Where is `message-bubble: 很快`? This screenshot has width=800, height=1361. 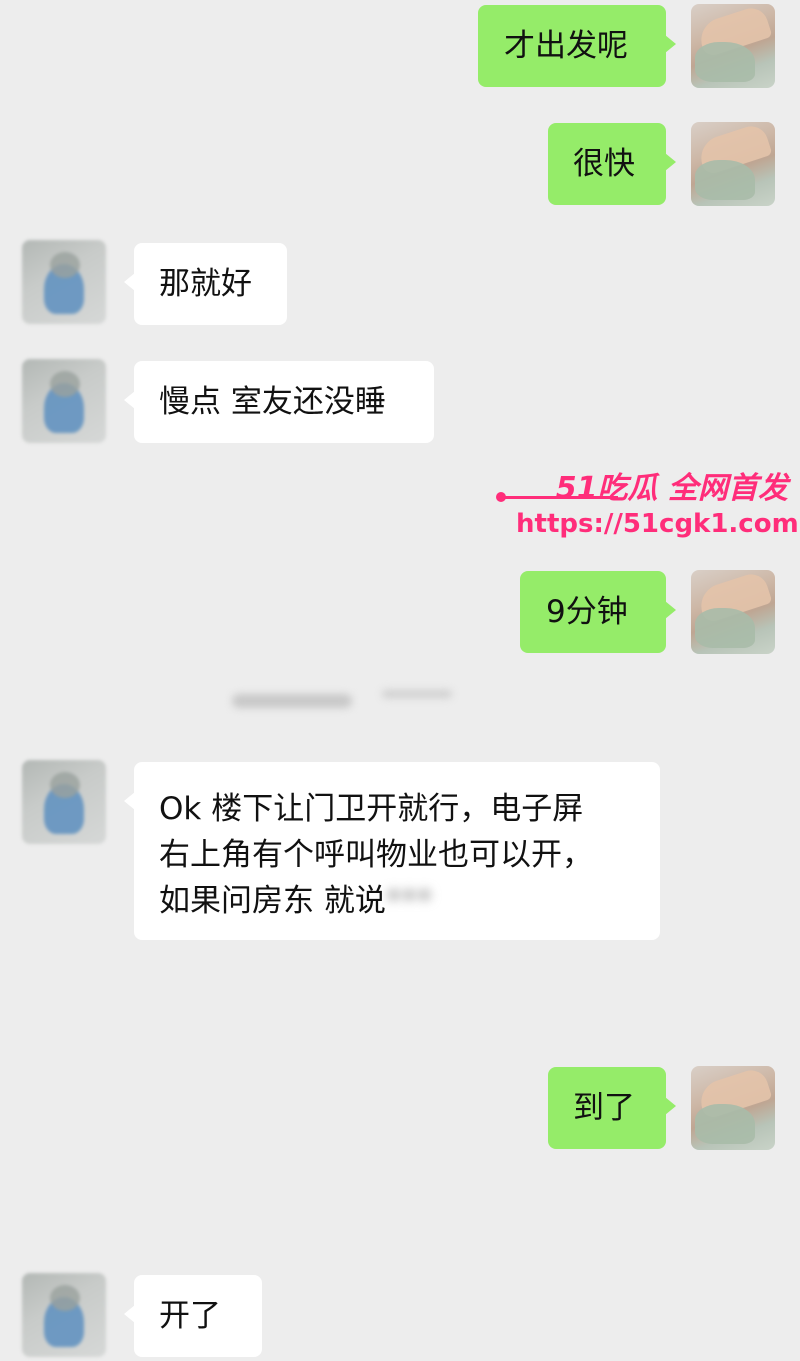 message-bubble: 很快 is located at coordinates (612, 164).